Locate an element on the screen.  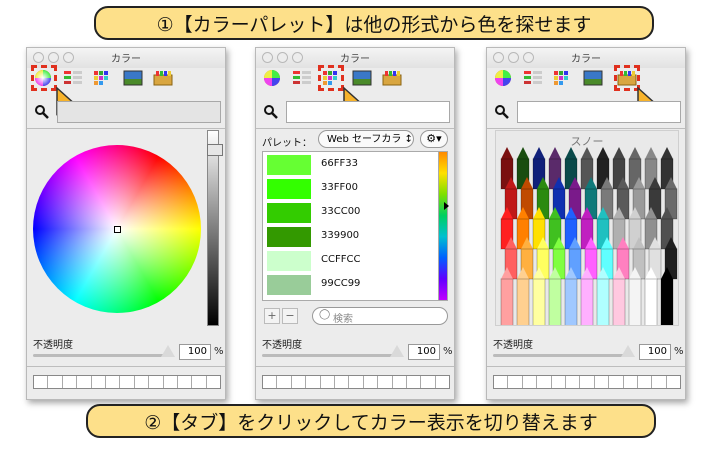
list-item: 33CC00 is located at coordinates (351, 213).